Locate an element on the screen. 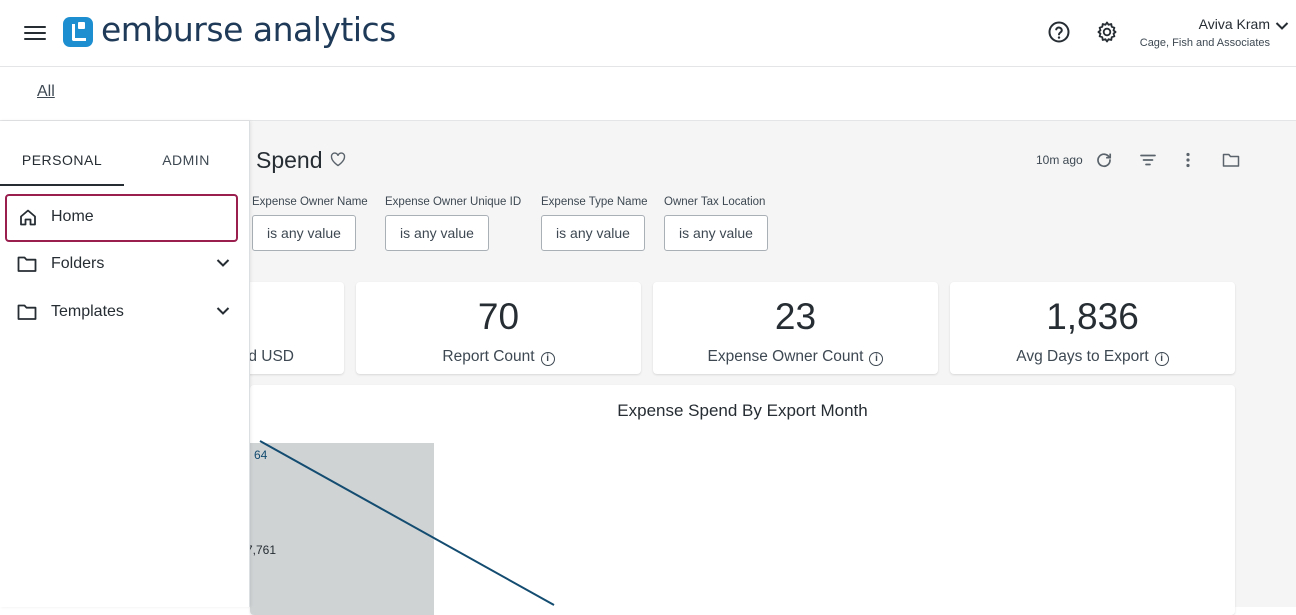 Image resolution: width=1296 pixels, height=615 pixels. sidebar-item-home: Home is located at coordinates (121, 218).